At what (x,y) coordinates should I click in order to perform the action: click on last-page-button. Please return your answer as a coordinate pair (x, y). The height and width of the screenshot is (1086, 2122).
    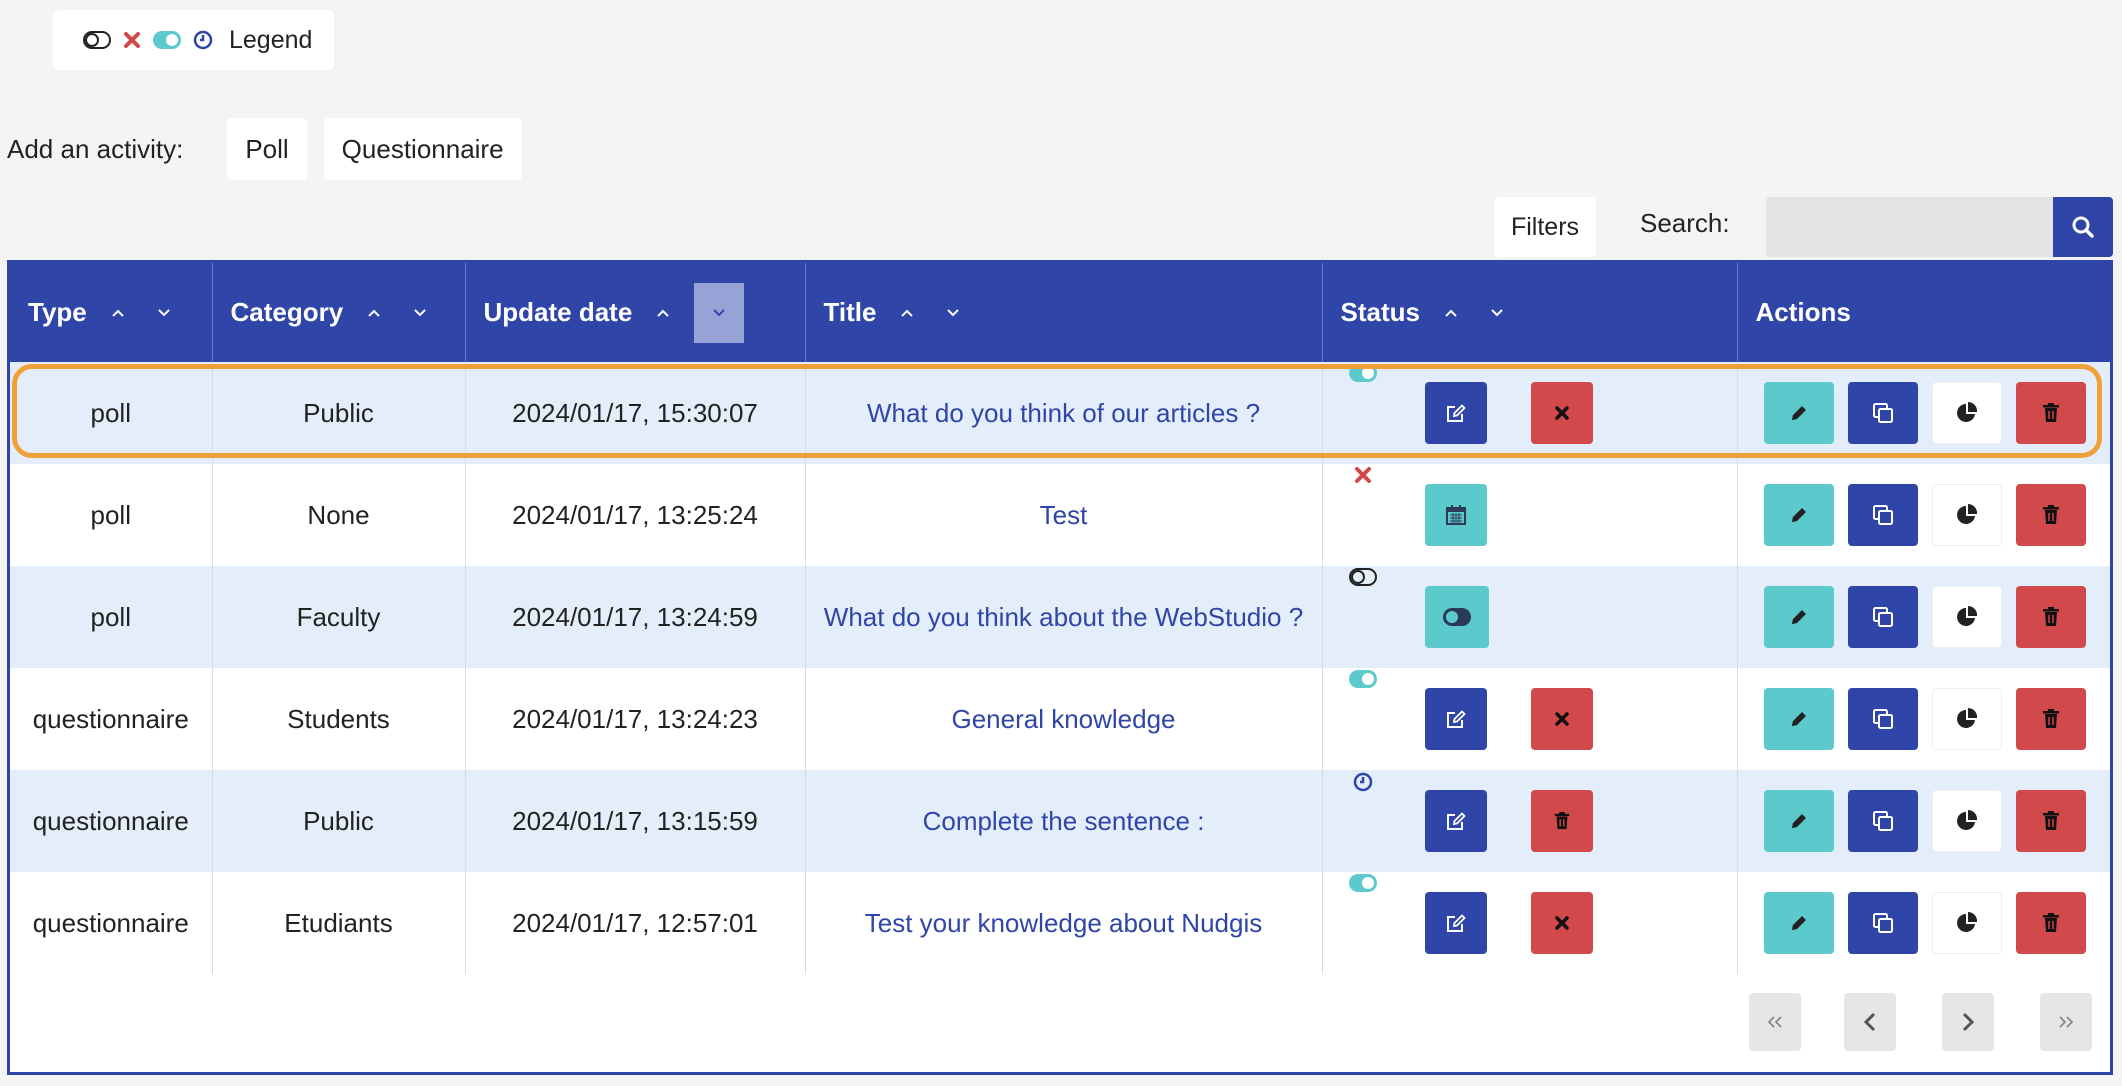
    Looking at the image, I should click on (2066, 1022).